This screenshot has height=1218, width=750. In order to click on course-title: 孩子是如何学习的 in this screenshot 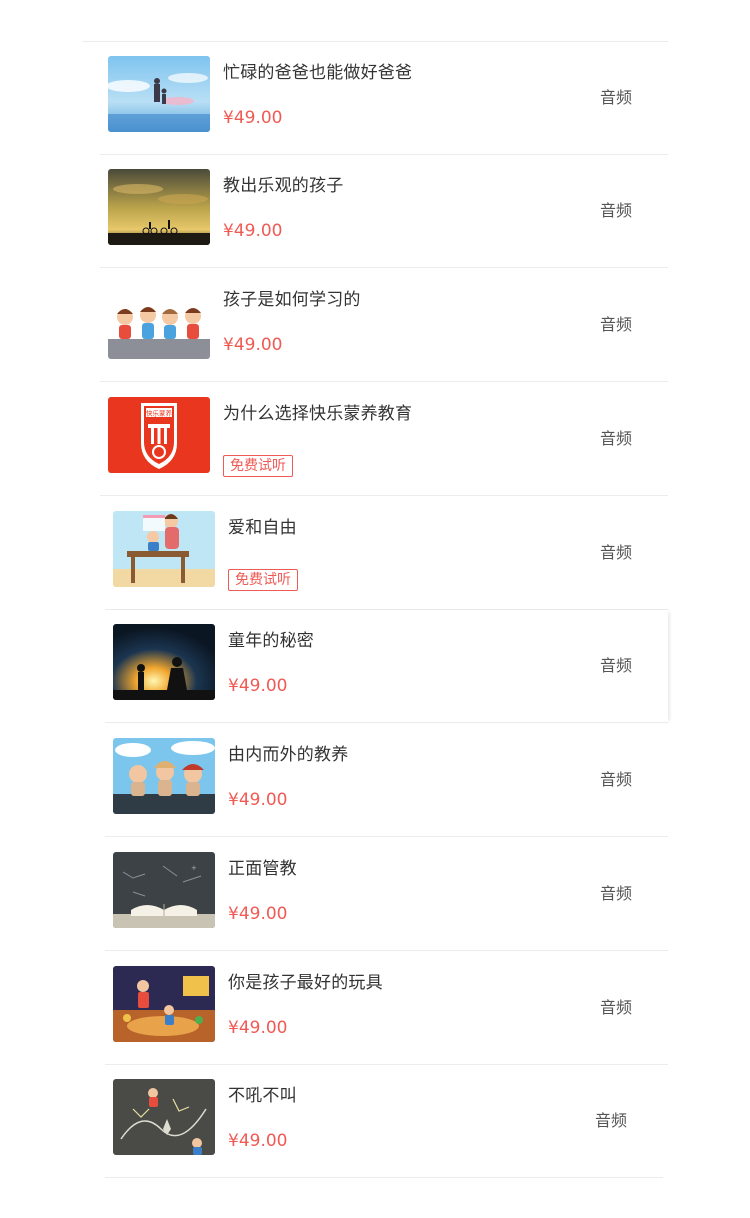, I will do `click(292, 300)`.